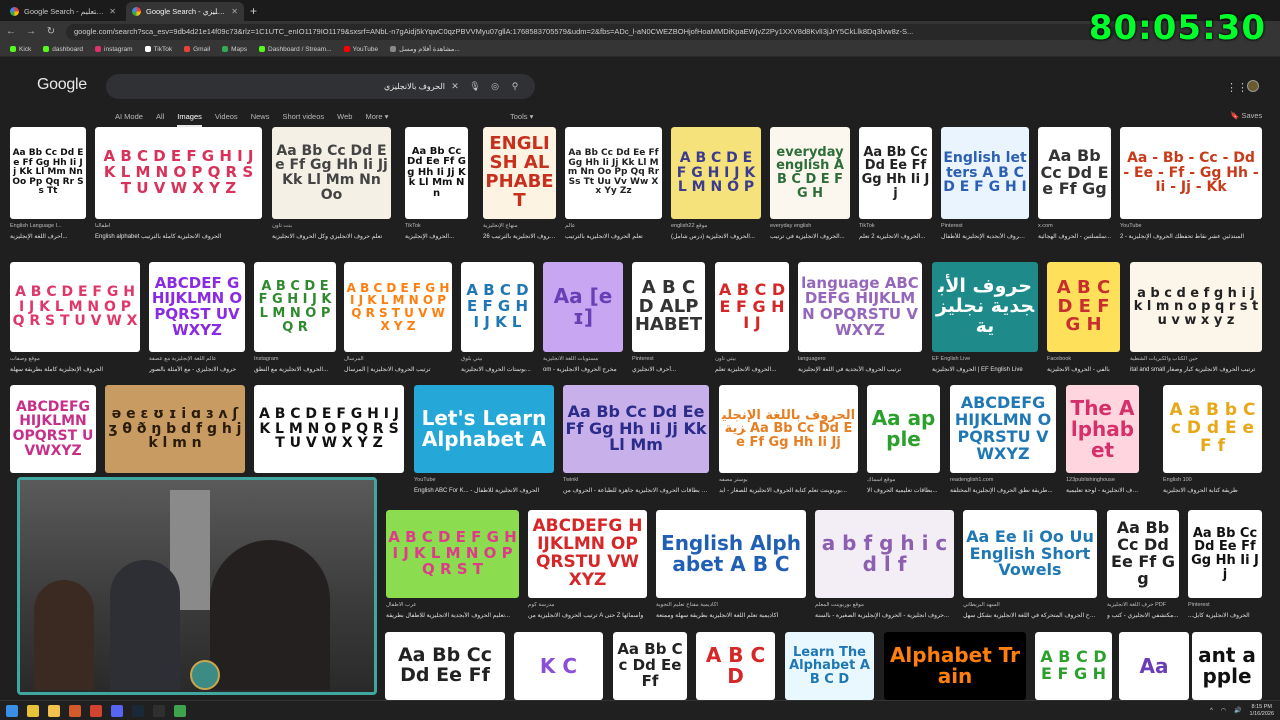  I want to click on clear-icon: ✕, so click(455, 86).